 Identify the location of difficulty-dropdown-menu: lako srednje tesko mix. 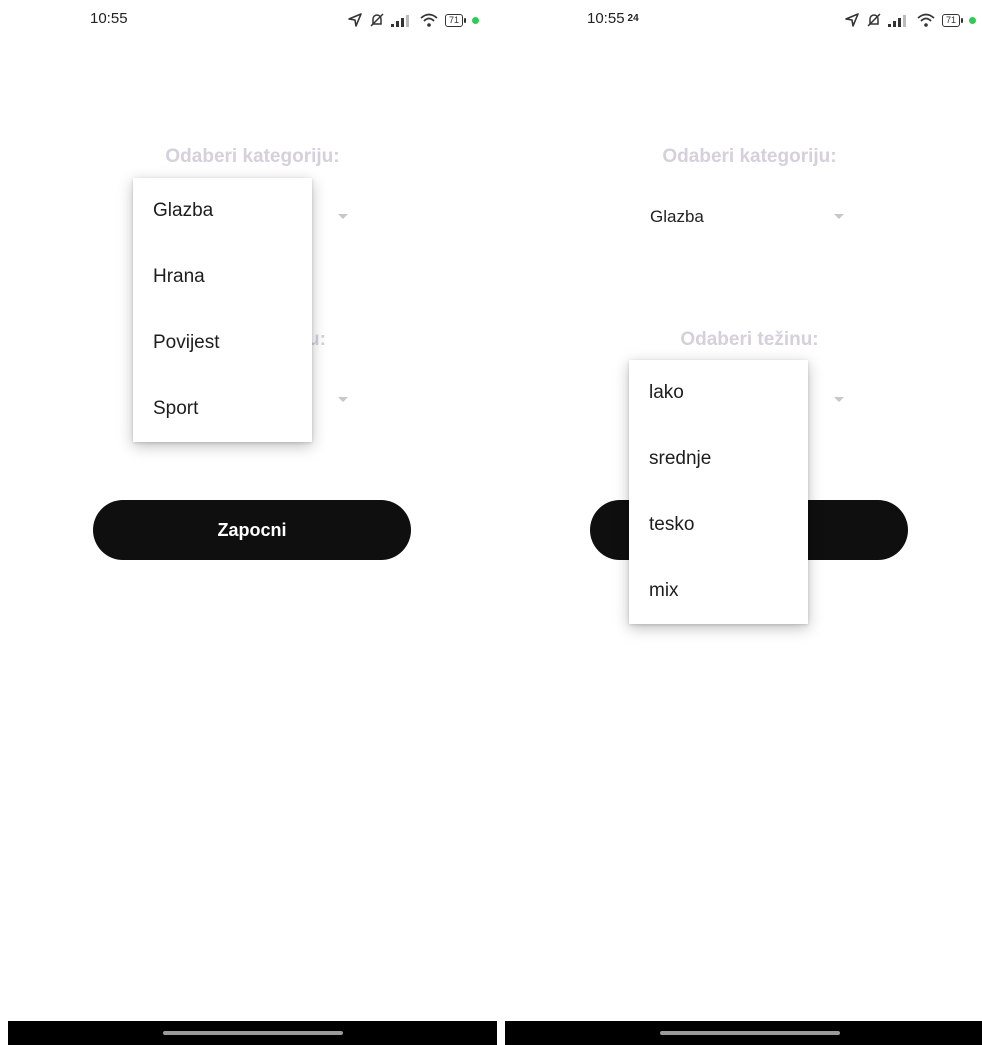
(718, 492).